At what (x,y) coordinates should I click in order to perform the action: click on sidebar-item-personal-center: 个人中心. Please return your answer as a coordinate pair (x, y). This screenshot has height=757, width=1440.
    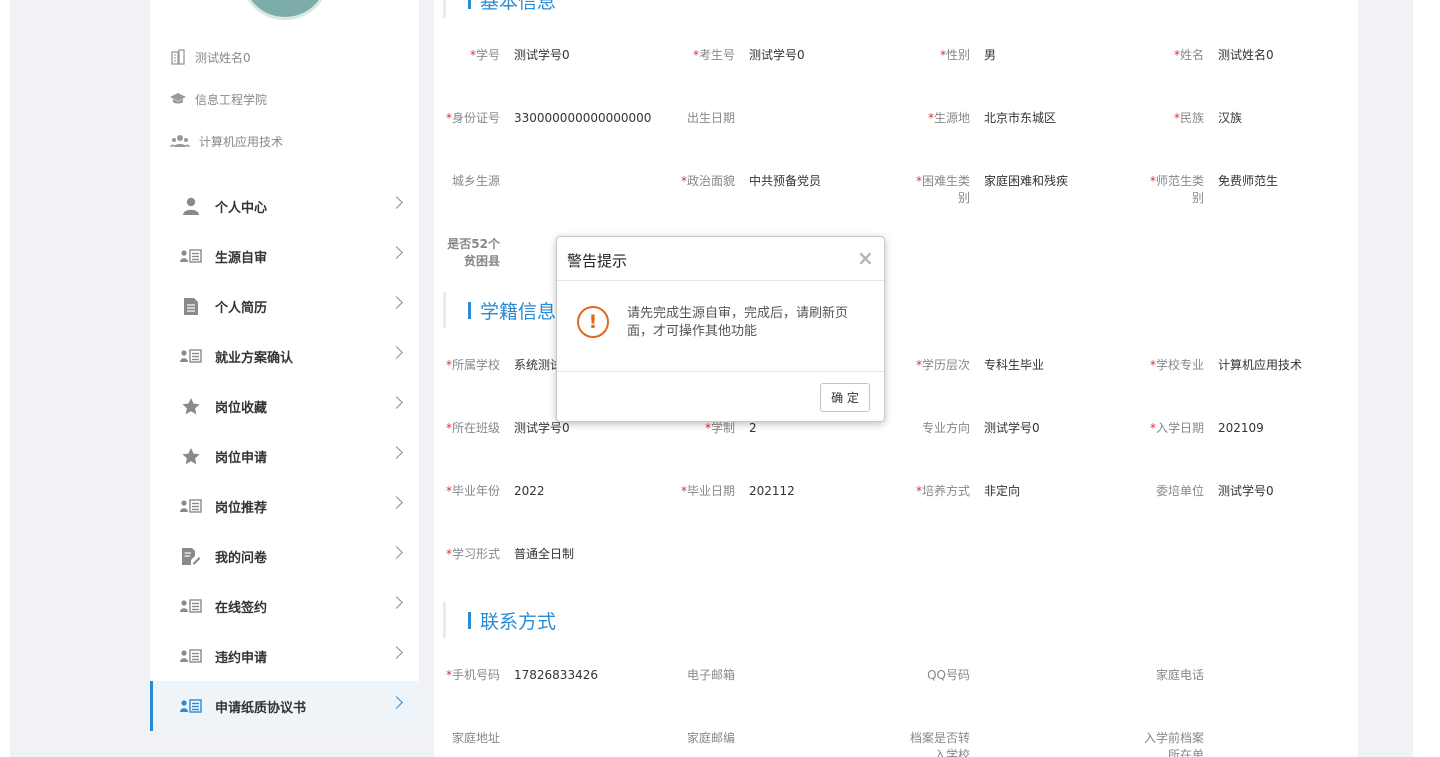
    Looking at the image, I should click on (284, 206).